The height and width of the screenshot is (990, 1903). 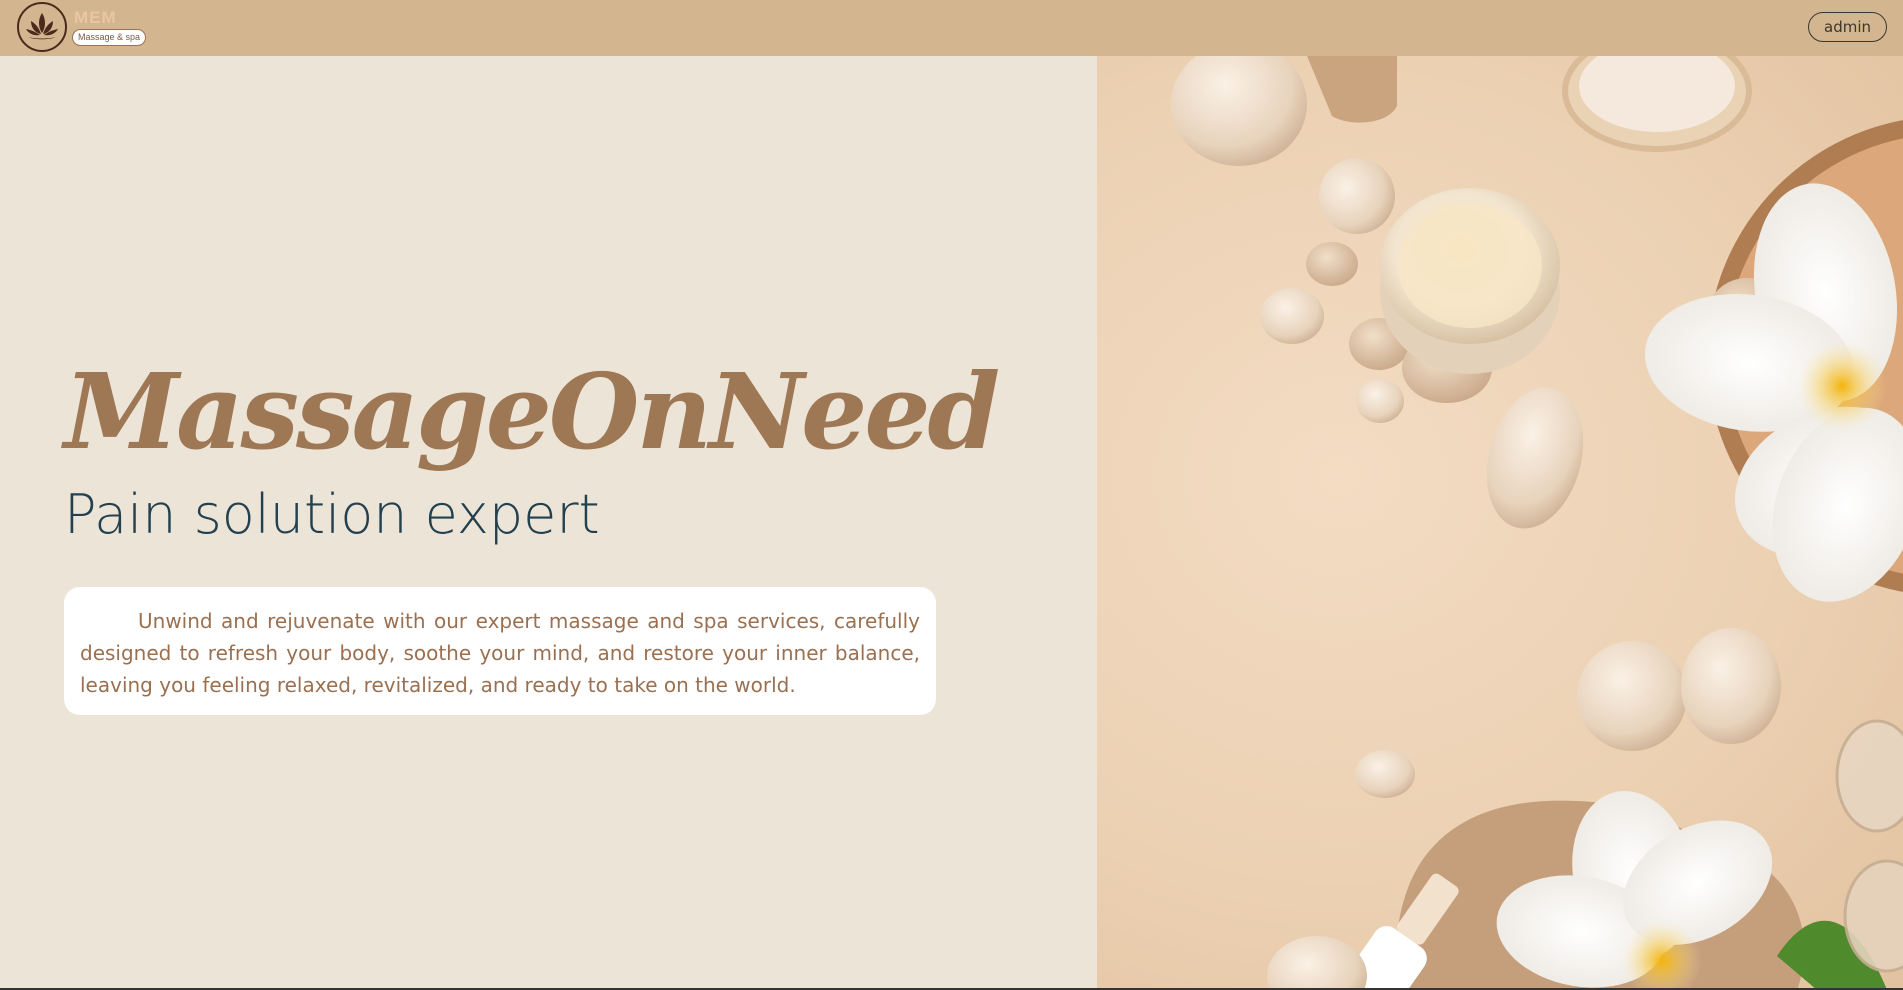 I want to click on brand-tagline: Massage & spa, so click(x=109, y=37).